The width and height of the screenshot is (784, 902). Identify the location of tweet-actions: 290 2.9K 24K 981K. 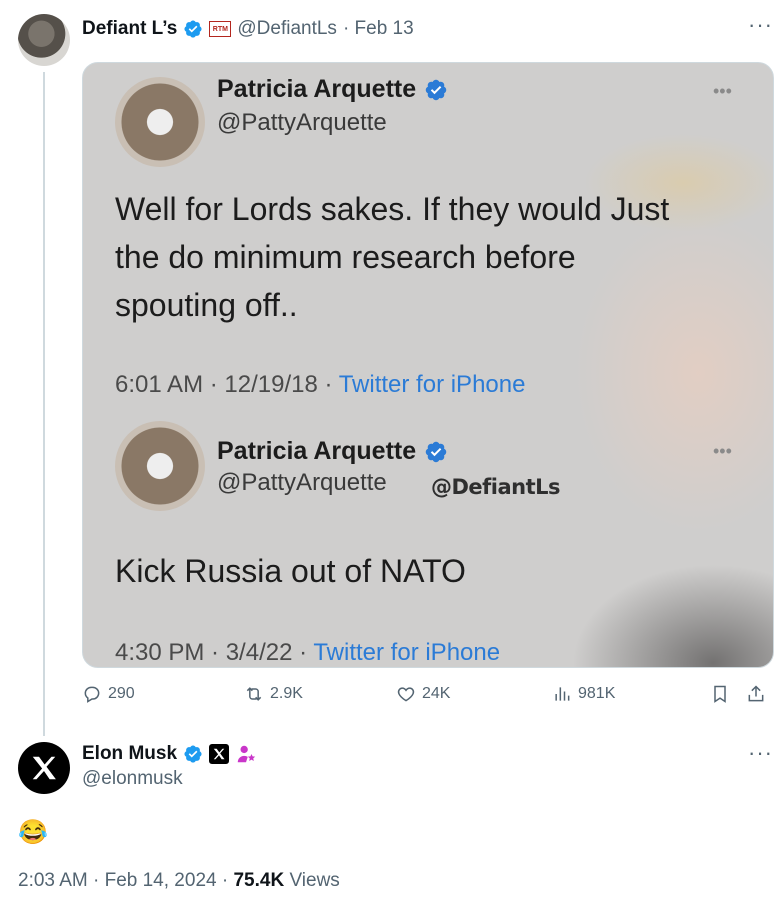
(427, 698).